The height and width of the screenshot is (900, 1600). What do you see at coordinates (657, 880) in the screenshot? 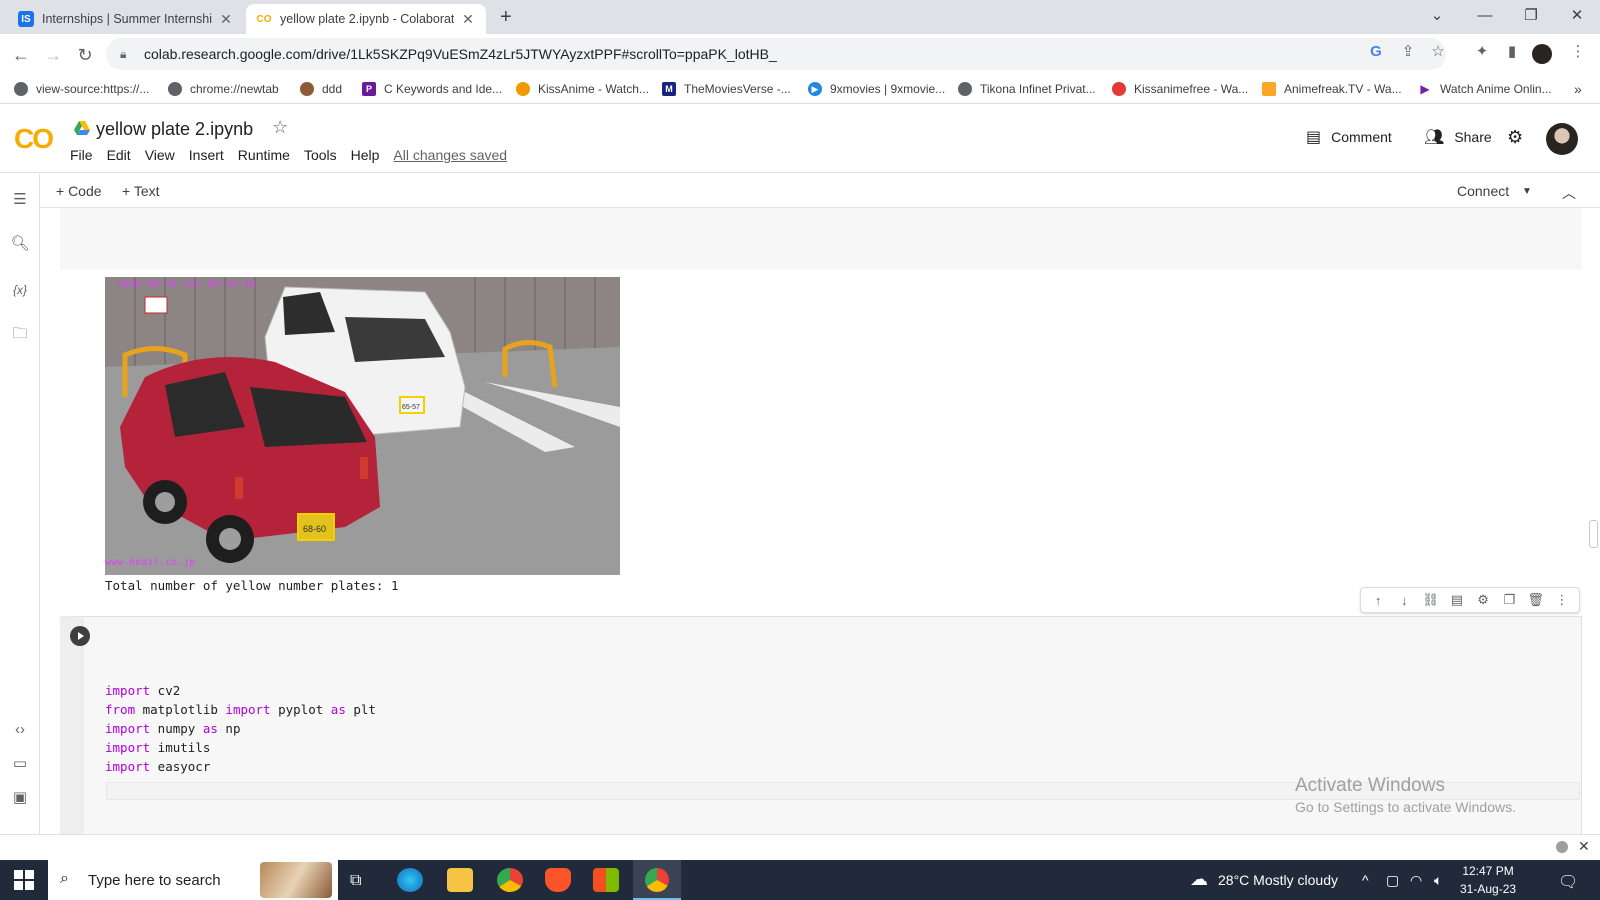
I see `chrome-active-icon` at bounding box center [657, 880].